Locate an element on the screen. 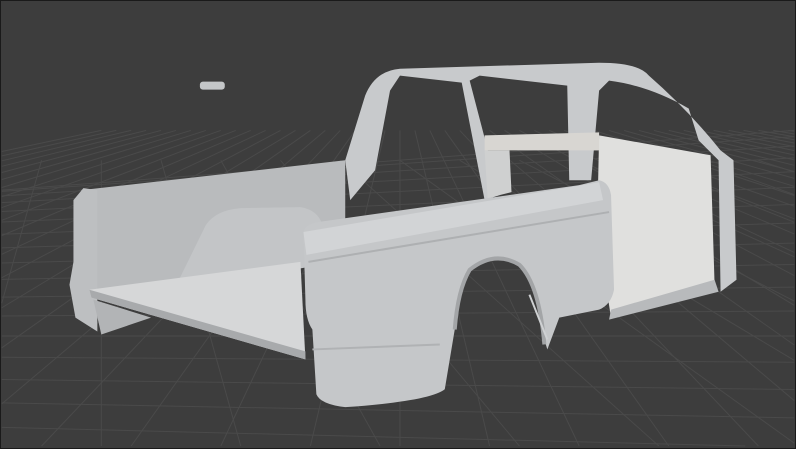 The width and height of the screenshot is (796, 449). cab-rear-wall is located at coordinates (498, 174).